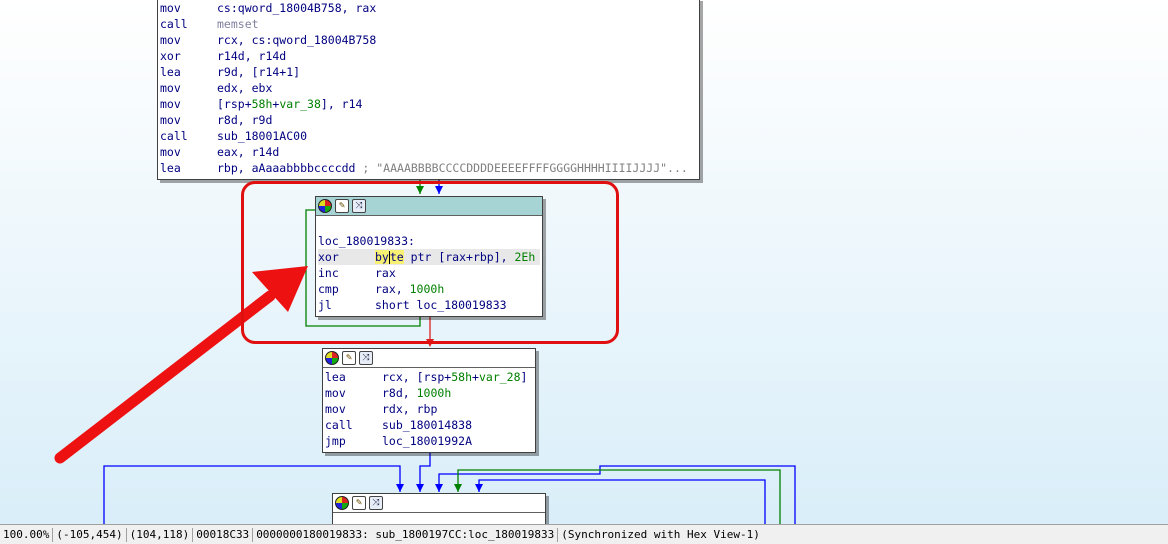  Describe the element at coordinates (234, 104) in the screenshot. I see `operand-part: [rsp+` at that location.